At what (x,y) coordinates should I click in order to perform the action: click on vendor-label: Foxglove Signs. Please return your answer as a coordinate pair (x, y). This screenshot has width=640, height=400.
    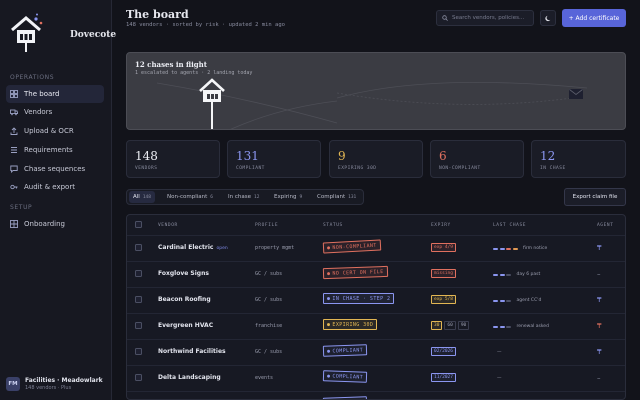
    Looking at the image, I should click on (183, 273).